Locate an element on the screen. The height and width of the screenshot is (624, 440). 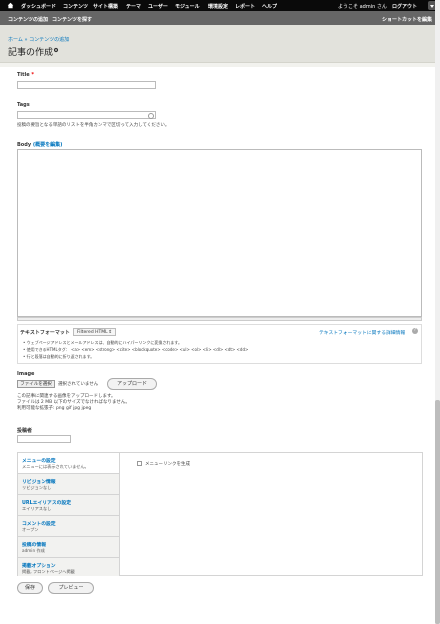
logout-link: ログアウト is located at coordinates (404, 6).